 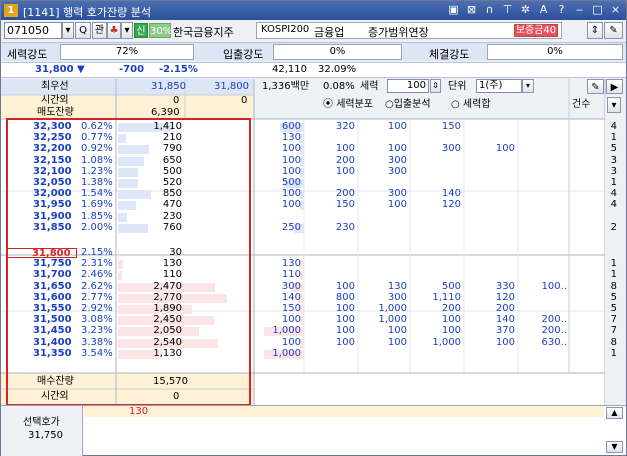 What do you see at coordinates (435, 86) in the screenshot?
I see `force-spin-button: ⇕` at bounding box center [435, 86].